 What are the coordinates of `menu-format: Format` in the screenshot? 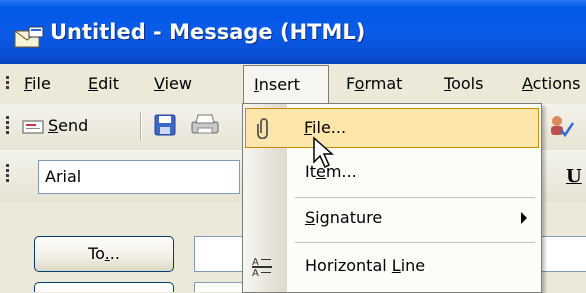 It's located at (374, 84).